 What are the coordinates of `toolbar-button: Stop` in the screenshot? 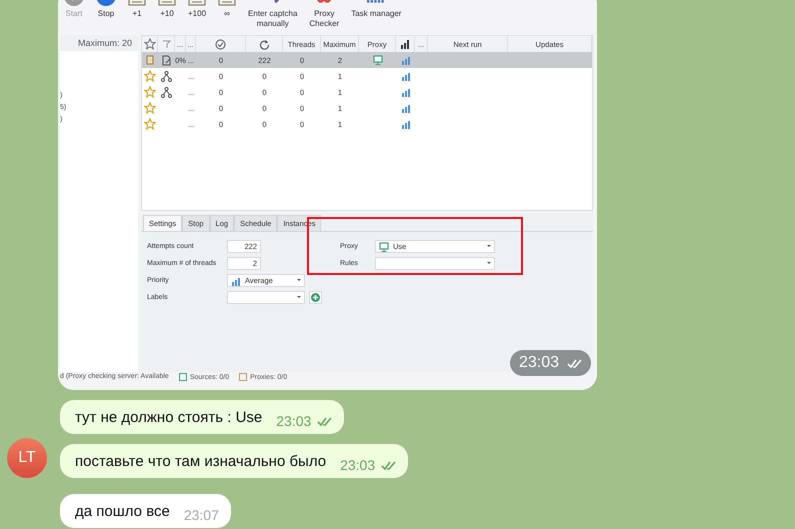 It's located at (106, 9).